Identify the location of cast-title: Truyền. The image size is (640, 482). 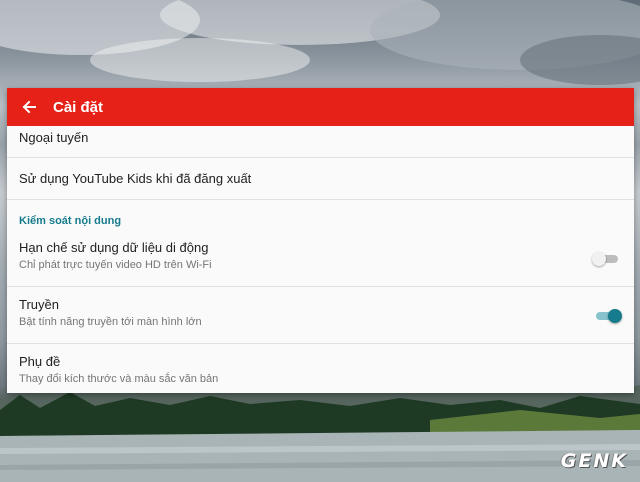
(39, 304).